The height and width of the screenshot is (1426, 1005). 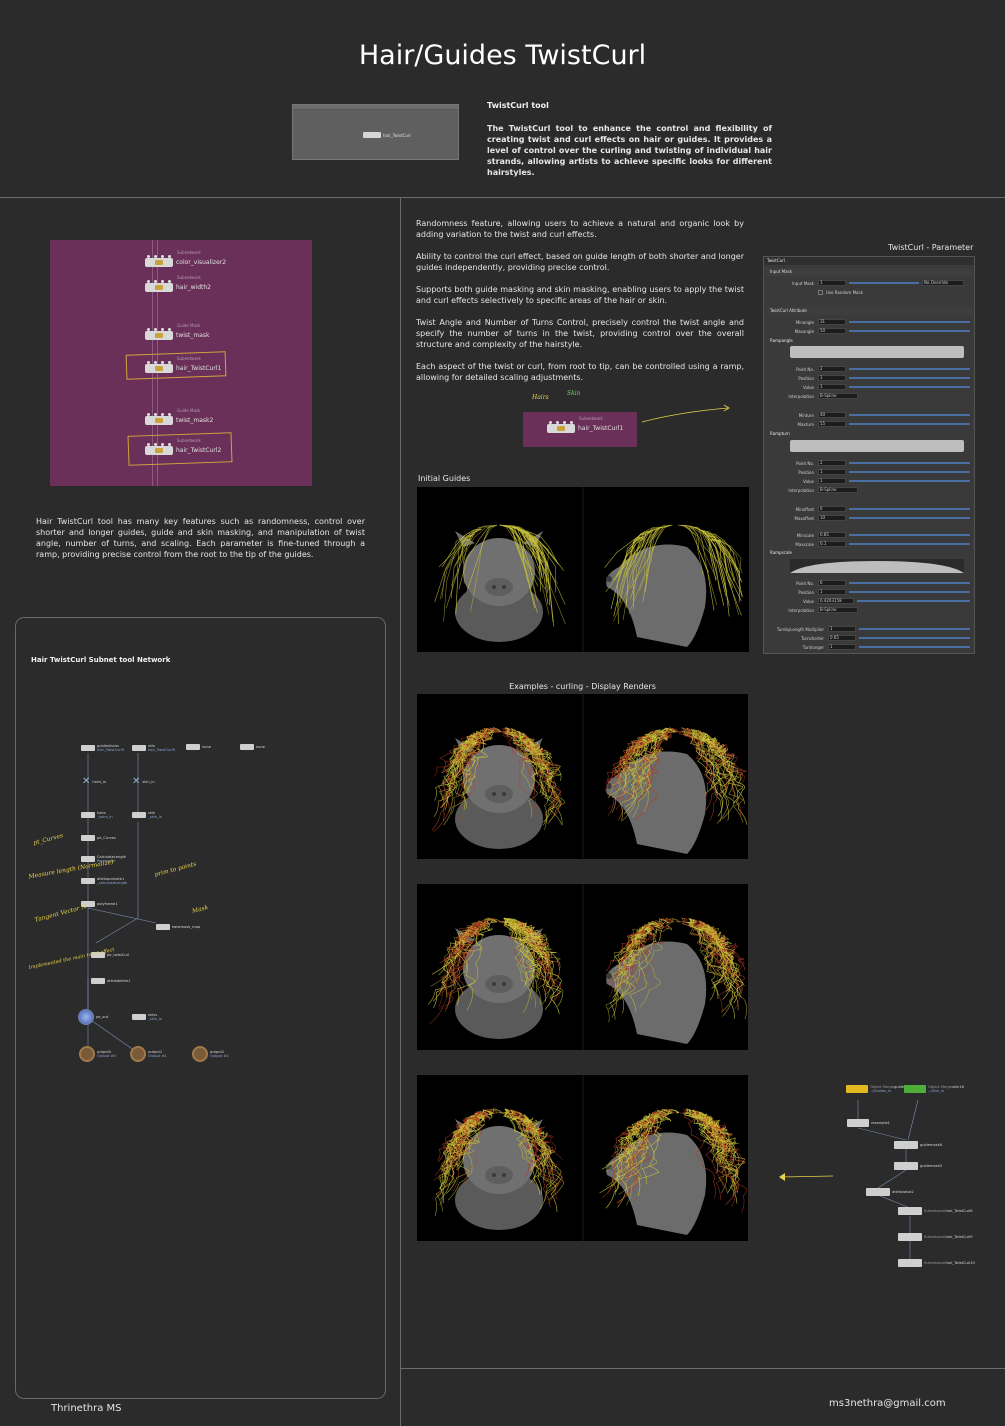 What do you see at coordinates (868, 1123) in the screenshot?
I see `right-network-node: resample1` at bounding box center [868, 1123].